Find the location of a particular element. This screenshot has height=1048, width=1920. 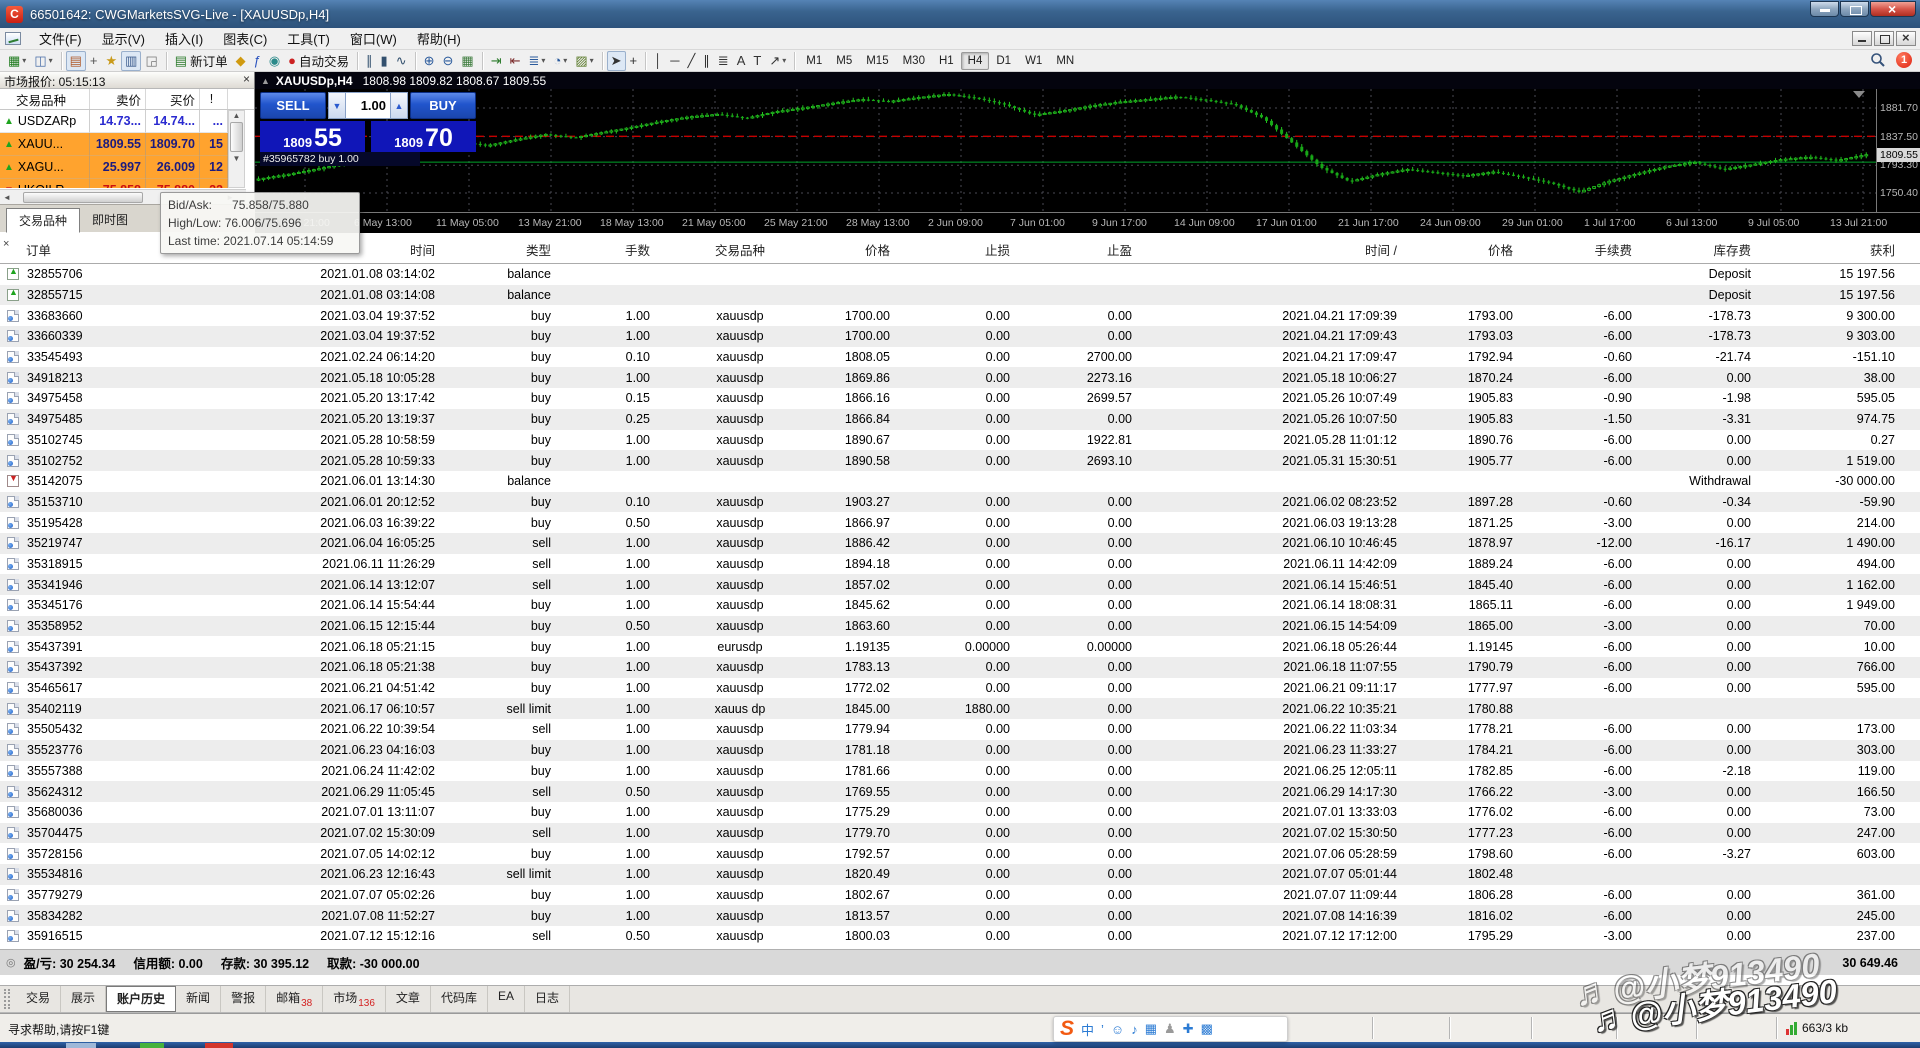

tab-文章: 文章 is located at coordinates (408, 999).